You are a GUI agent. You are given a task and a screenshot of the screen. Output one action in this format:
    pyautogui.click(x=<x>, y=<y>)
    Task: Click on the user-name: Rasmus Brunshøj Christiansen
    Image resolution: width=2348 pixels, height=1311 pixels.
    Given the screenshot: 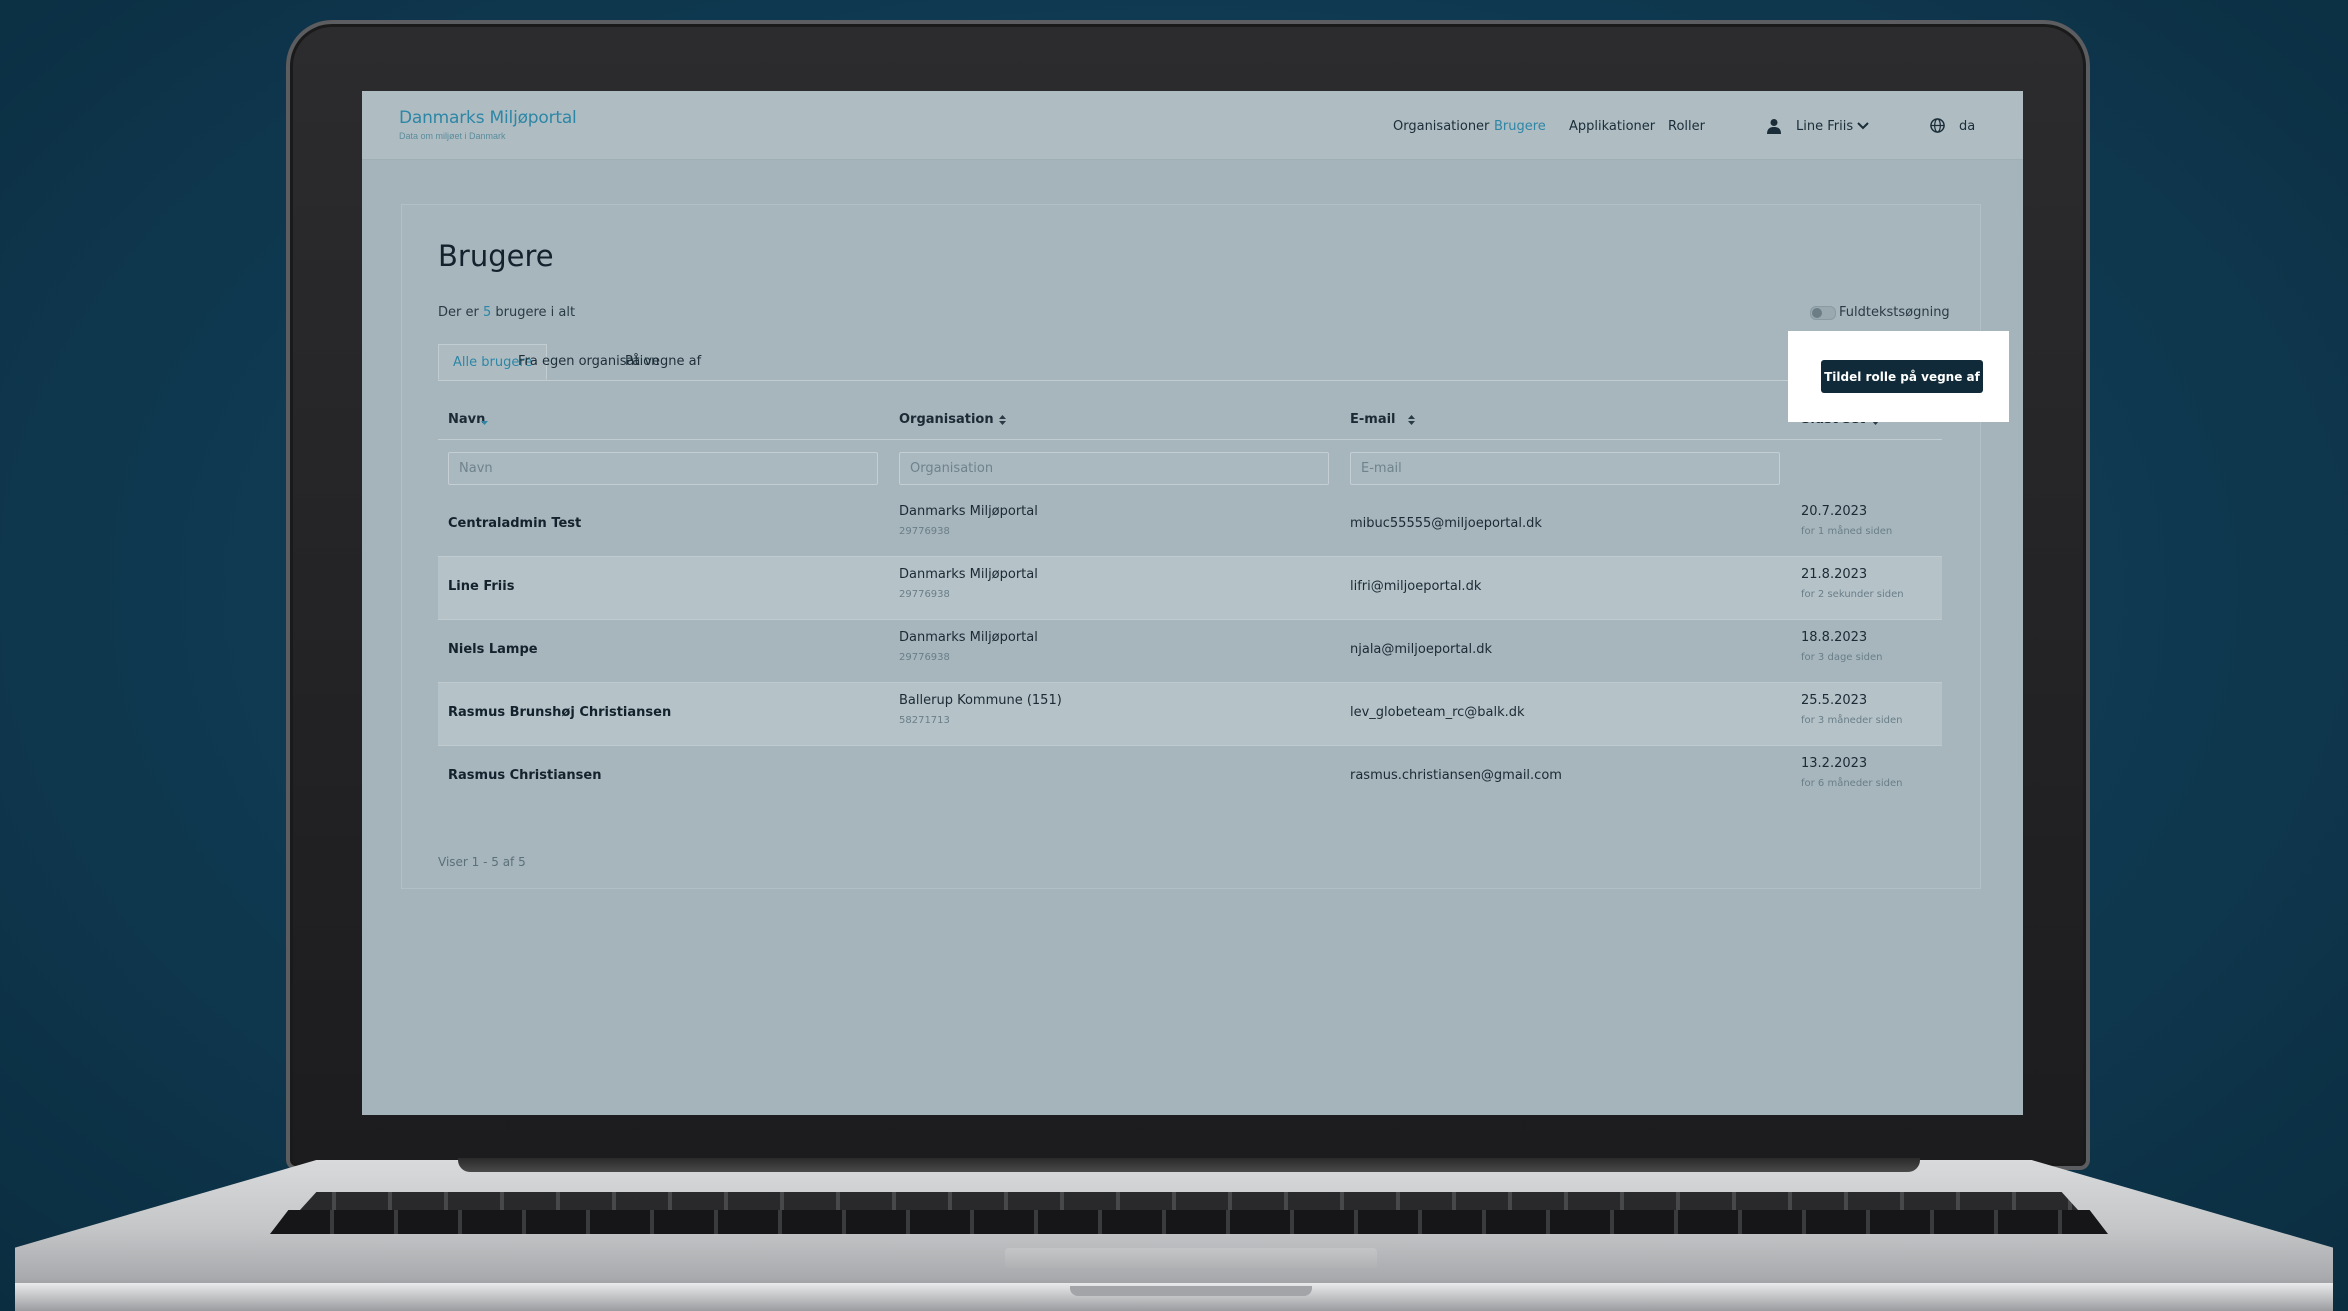 What is the action you would take?
    pyautogui.click(x=559, y=712)
    